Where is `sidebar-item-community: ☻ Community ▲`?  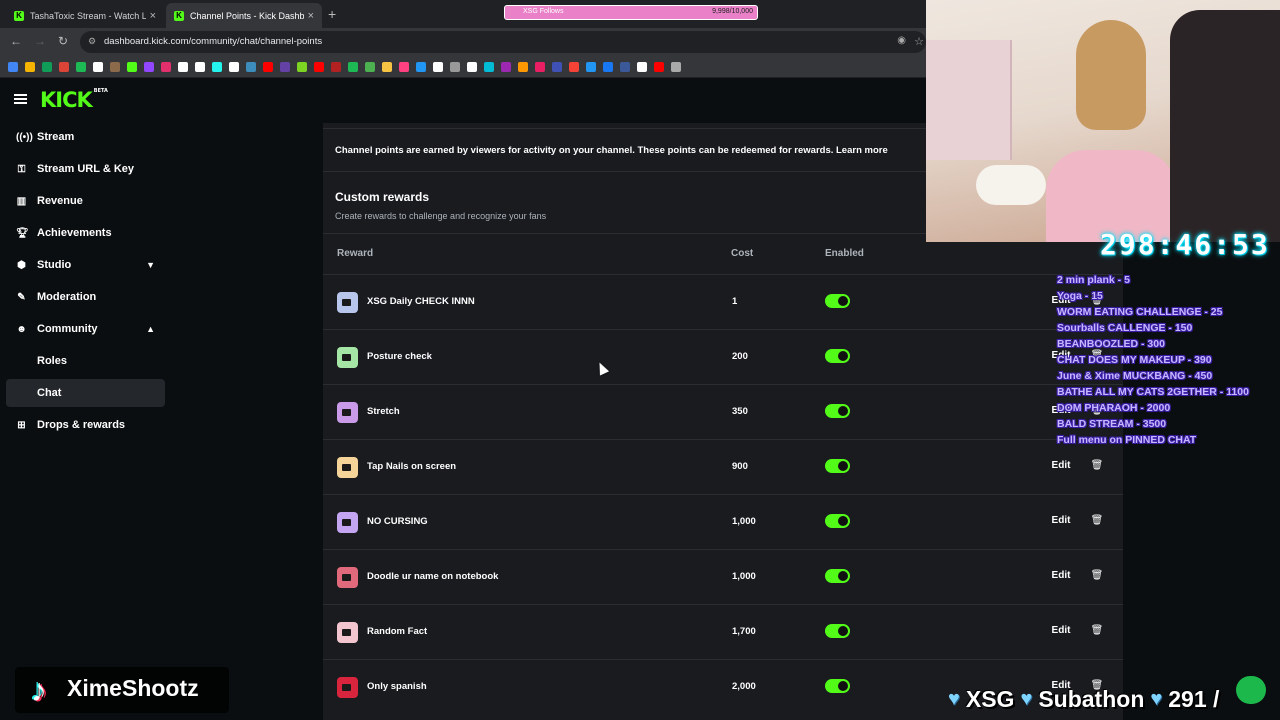
sidebar-item-community: ☻ Community ▲ is located at coordinates (85, 329).